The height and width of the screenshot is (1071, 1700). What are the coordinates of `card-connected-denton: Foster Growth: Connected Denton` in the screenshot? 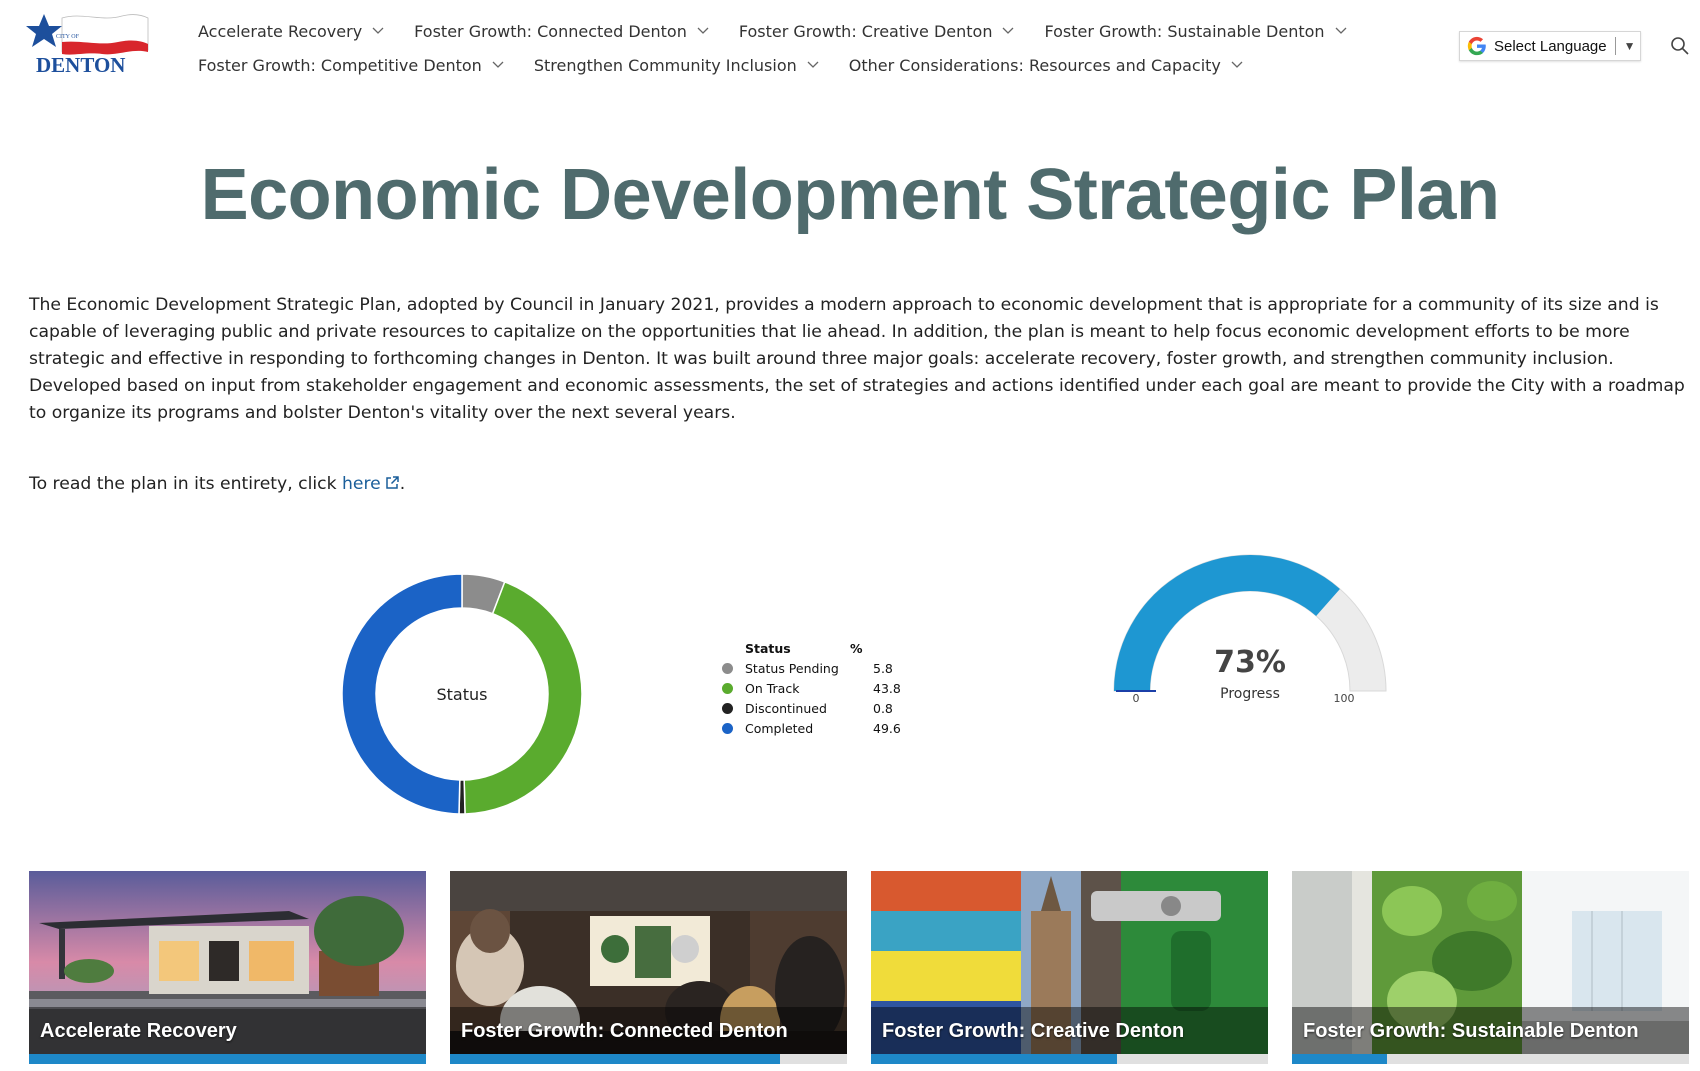 It's located at (648, 967).